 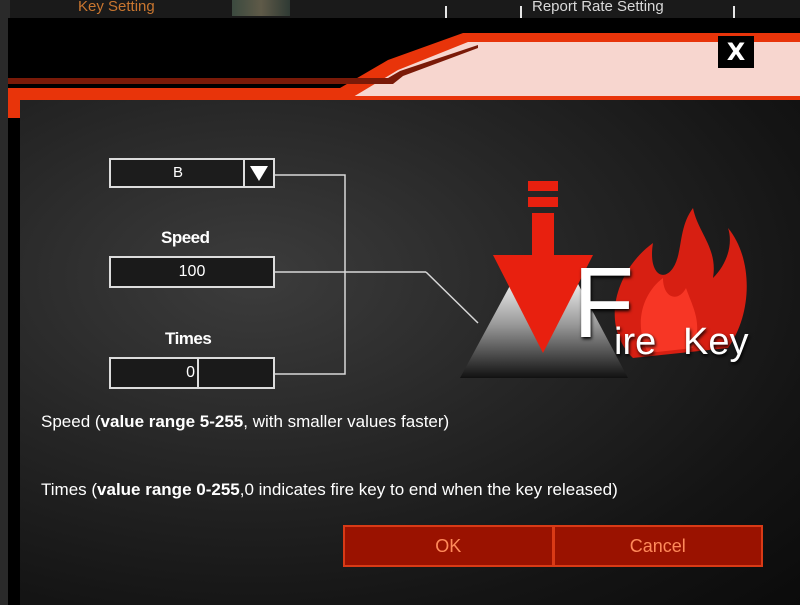 I want to click on cancel-button: Cancel, so click(x=658, y=546).